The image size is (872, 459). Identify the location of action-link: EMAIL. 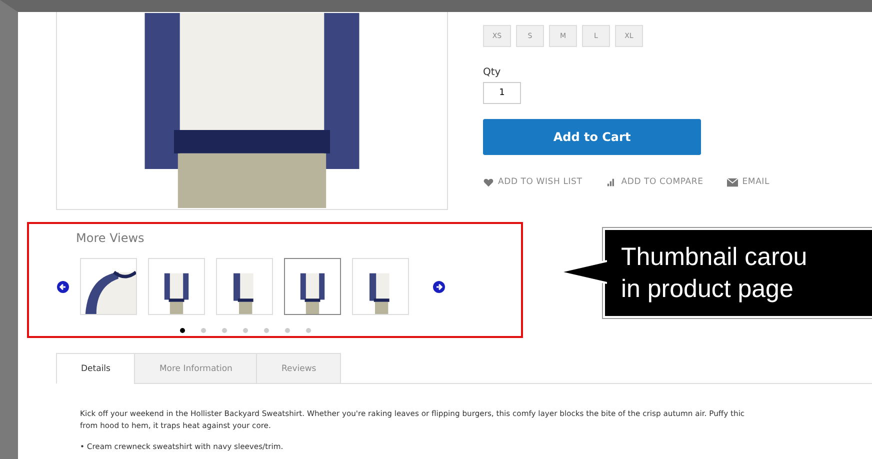
(748, 182).